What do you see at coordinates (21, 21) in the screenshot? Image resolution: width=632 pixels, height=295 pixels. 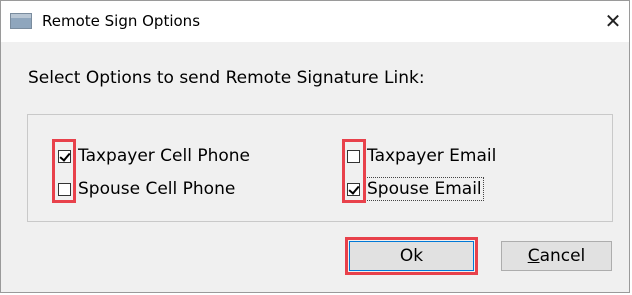 I see `window-app-icon` at bounding box center [21, 21].